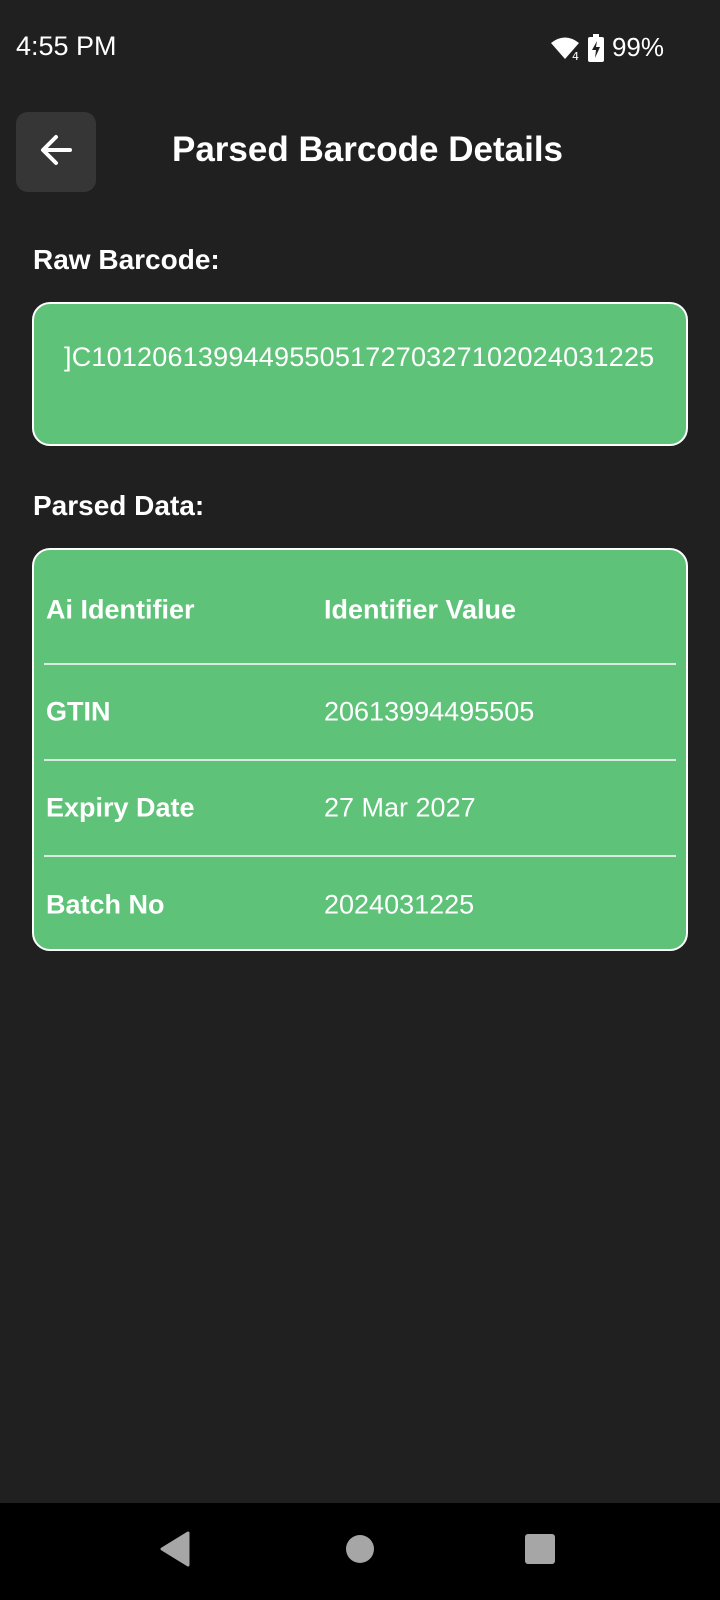  What do you see at coordinates (637, 47) in the screenshot?
I see `battery-percent: 99%` at bounding box center [637, 47].